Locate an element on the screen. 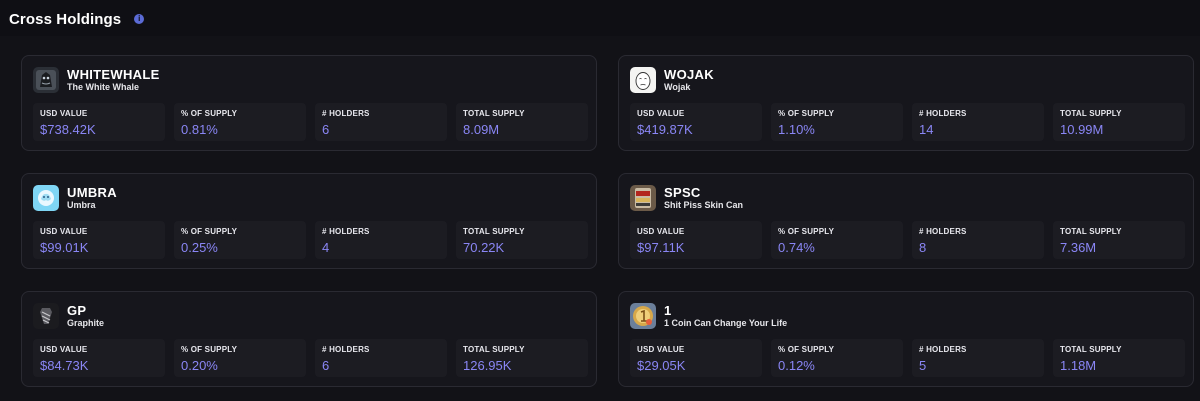  total-supply-stat: TOTAL SUPPLY 70.22K is located at coordinates (522, 240).